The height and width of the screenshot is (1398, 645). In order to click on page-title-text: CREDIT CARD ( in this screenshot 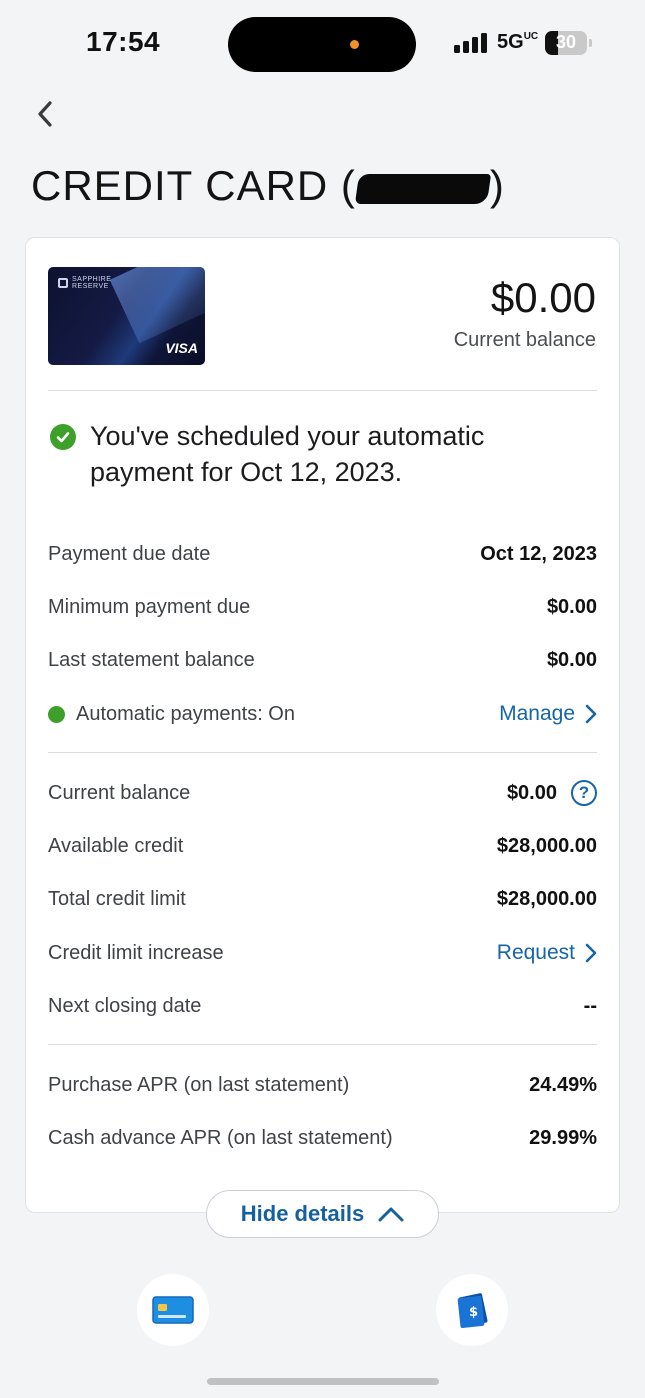, I will do `click(193, 185)`.